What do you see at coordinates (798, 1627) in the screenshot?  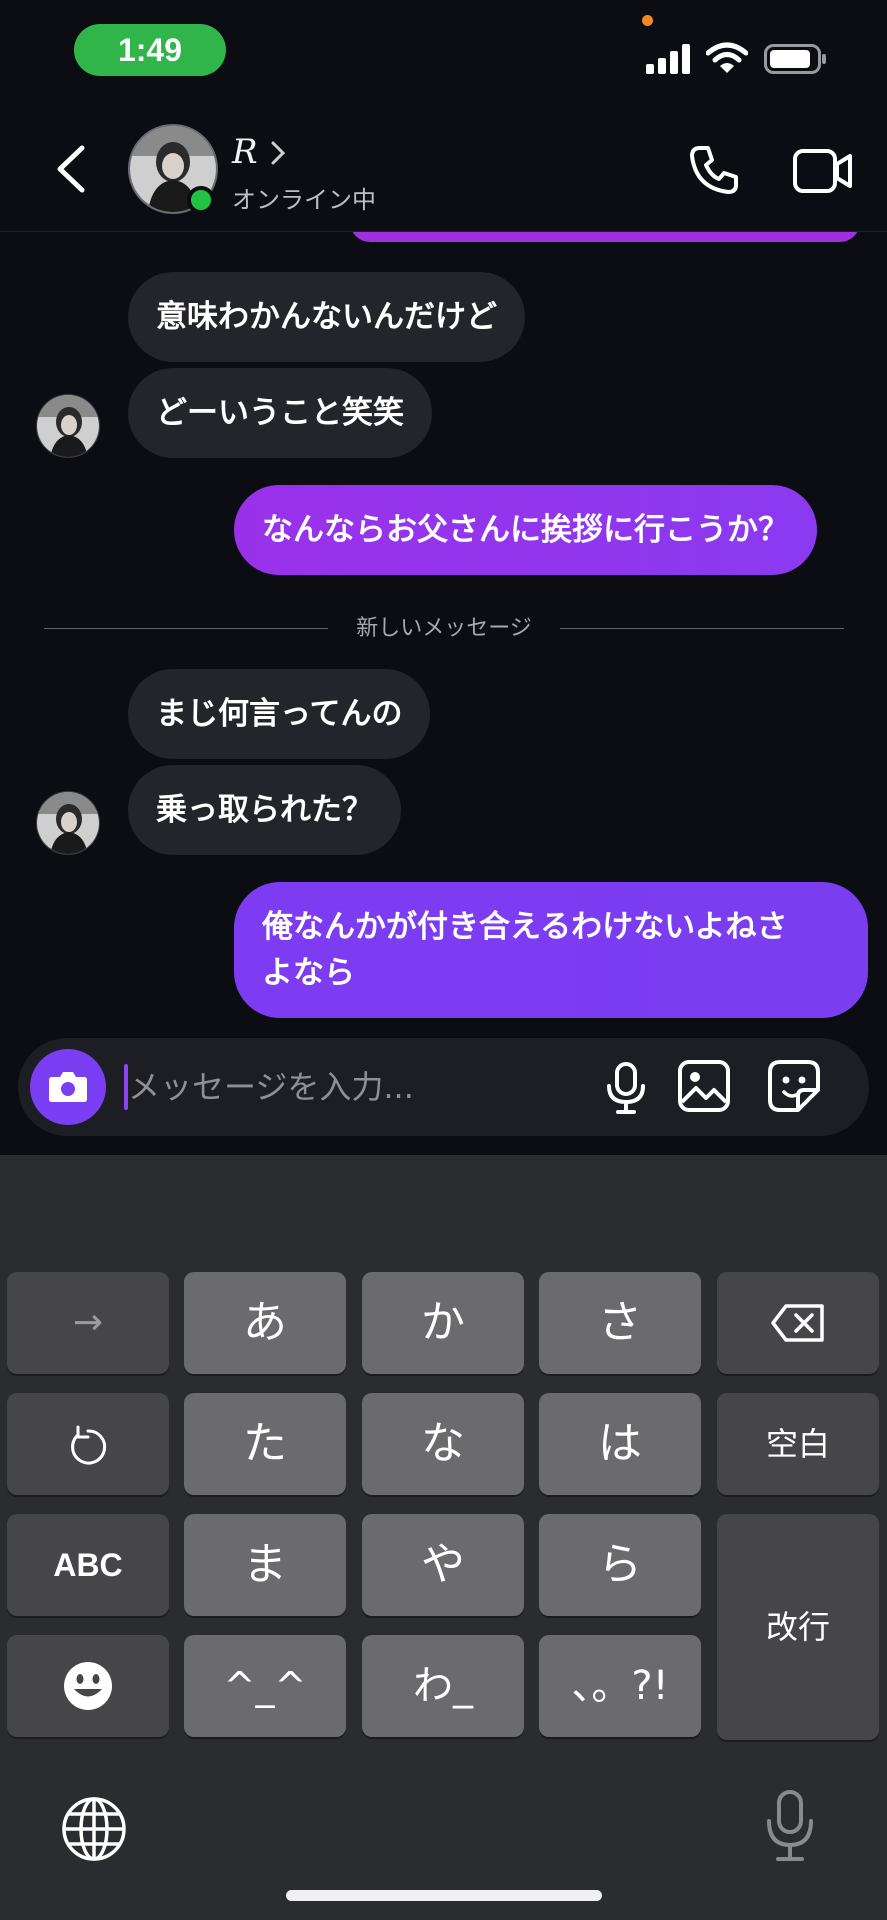 I see `key-return: 改行` at bounding box center [798, 1627].